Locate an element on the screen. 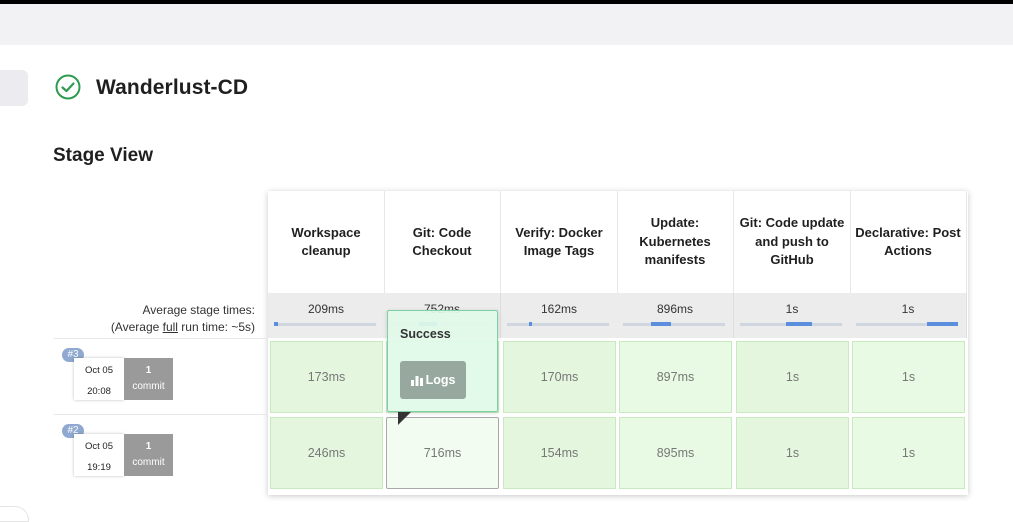 The image size is (1013, 522). stage-header: Declarative: Post Actions is located at coordinates (908, 242).